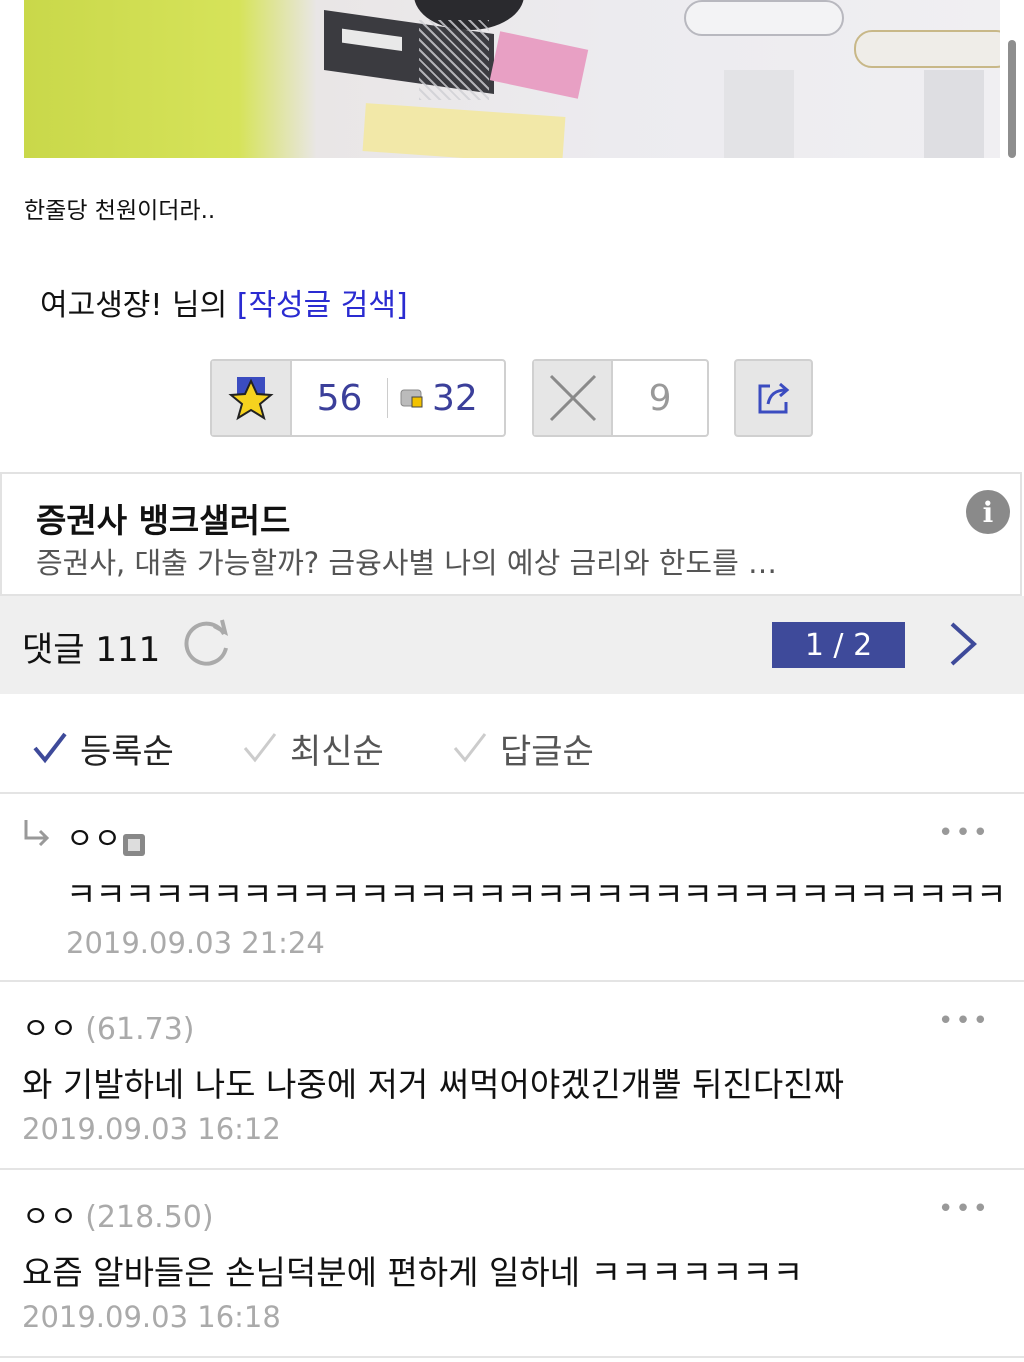 This screenshot has height=1362, width=1024. What do you see at coordinates (101, 305) in the screenshot?
I see `author-name: 여고생쟝!` at bounding box center [101, 305].